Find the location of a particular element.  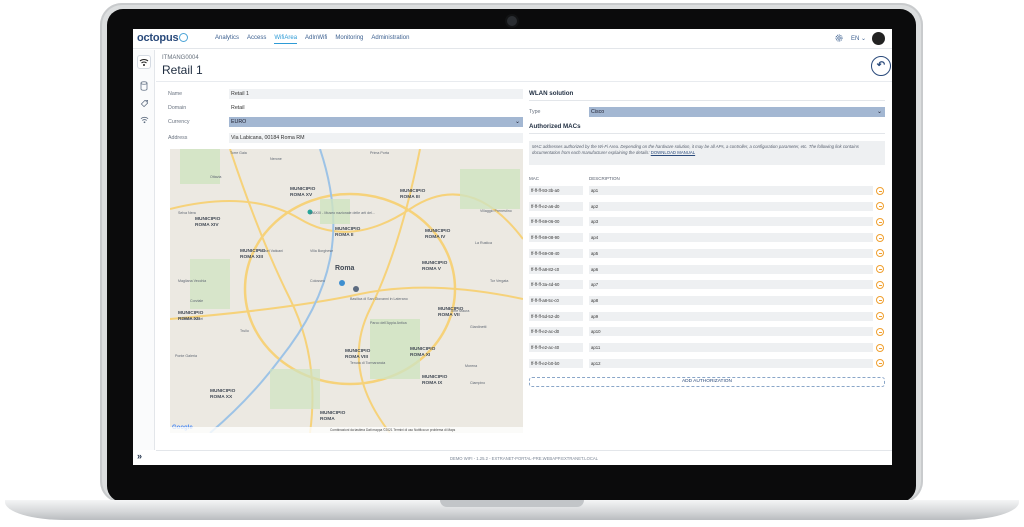

octopus-logo: octopus is located at coordinates (163, 38).